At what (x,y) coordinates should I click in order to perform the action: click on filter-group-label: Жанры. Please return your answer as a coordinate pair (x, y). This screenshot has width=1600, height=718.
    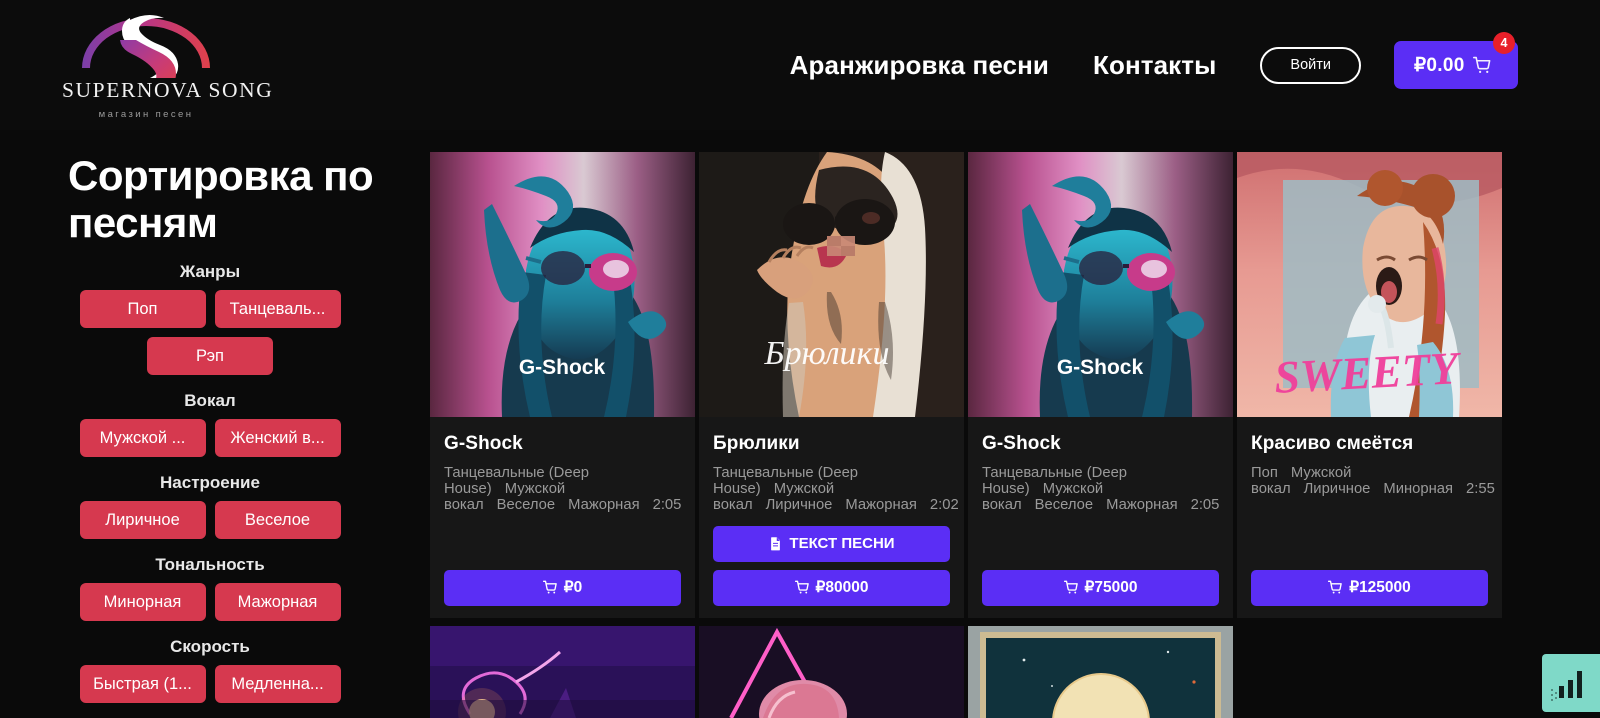
    Looking at the image, I should click on (210, 272).